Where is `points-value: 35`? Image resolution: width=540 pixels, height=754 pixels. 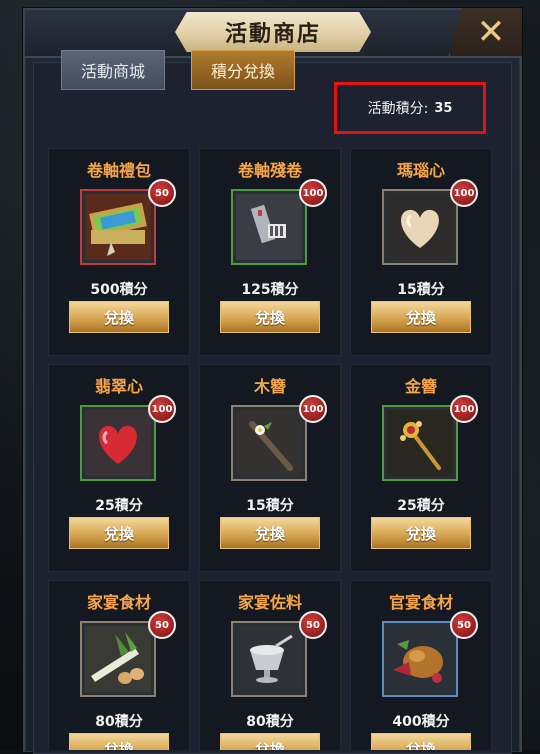
points-value: 35 is located at coordinates (443, 108).